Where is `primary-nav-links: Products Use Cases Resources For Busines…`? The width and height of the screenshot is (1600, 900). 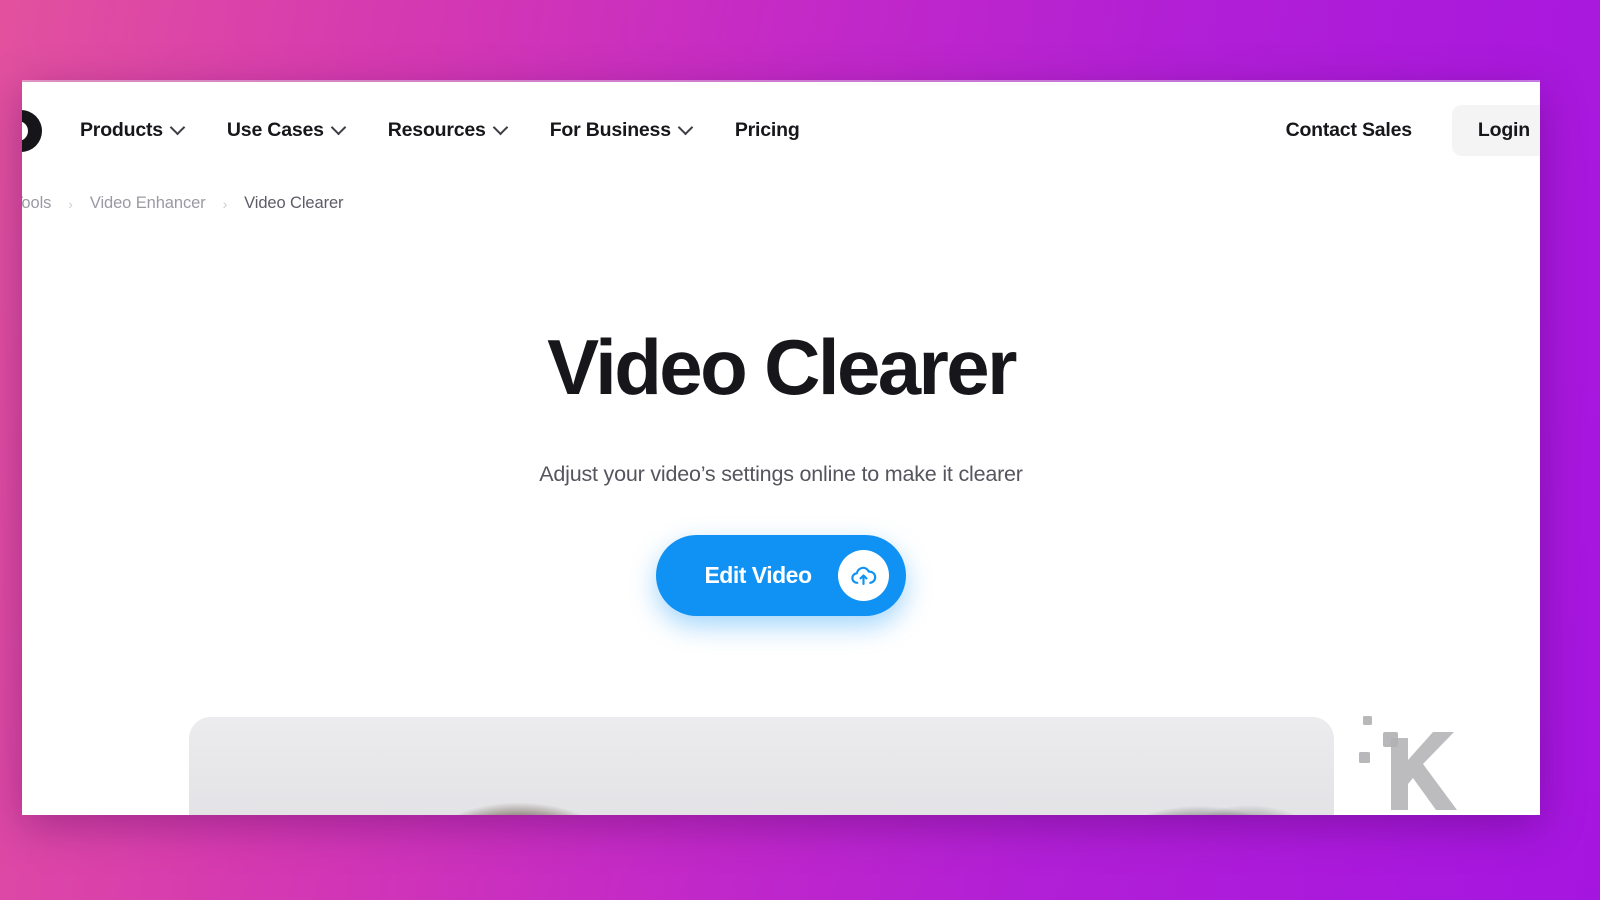
primary-nav-links: Products Use Cases Resources For Busines… is located at coordinates (440, 130).